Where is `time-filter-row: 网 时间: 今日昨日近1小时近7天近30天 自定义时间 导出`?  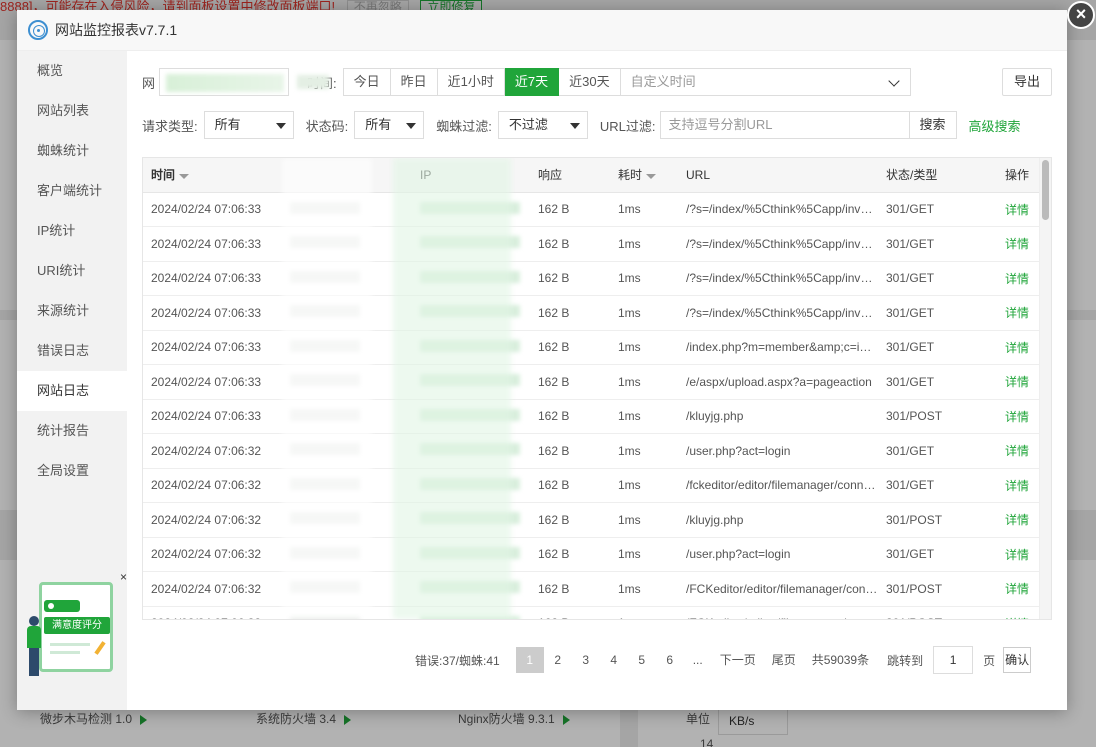
time-filter-row: 网 时间: 今日昨日近1小时近7天近30天 自定义时间 导出 is located at coordinates (597, 82).